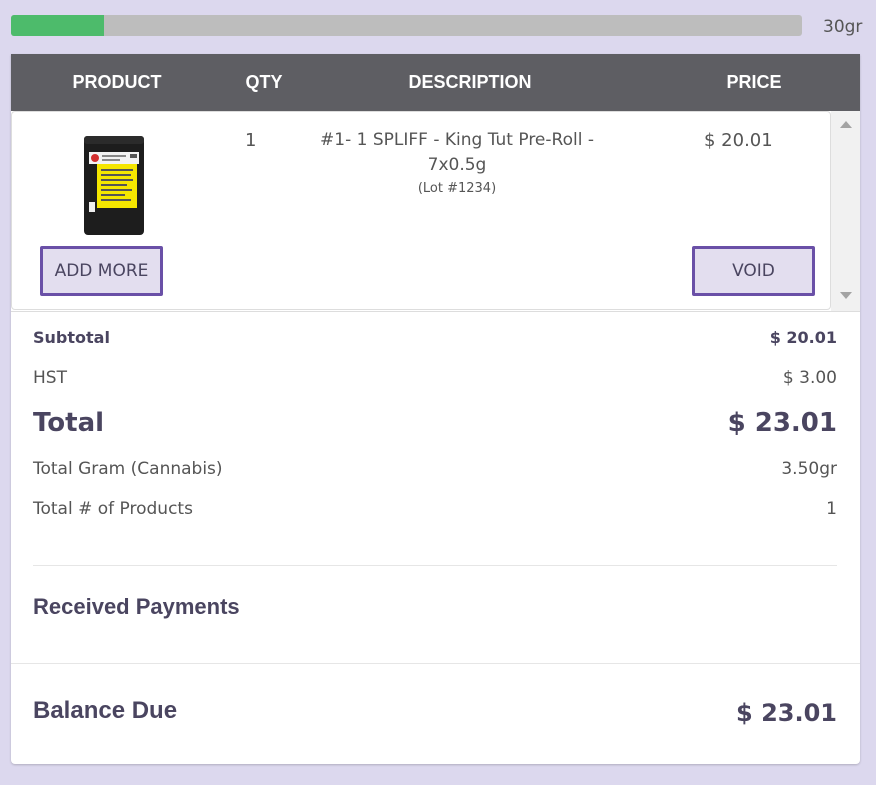 The width and height of the screenshot is (876, 785). I want to click on cannabis-limit-progress-fill, so click(57, 25).